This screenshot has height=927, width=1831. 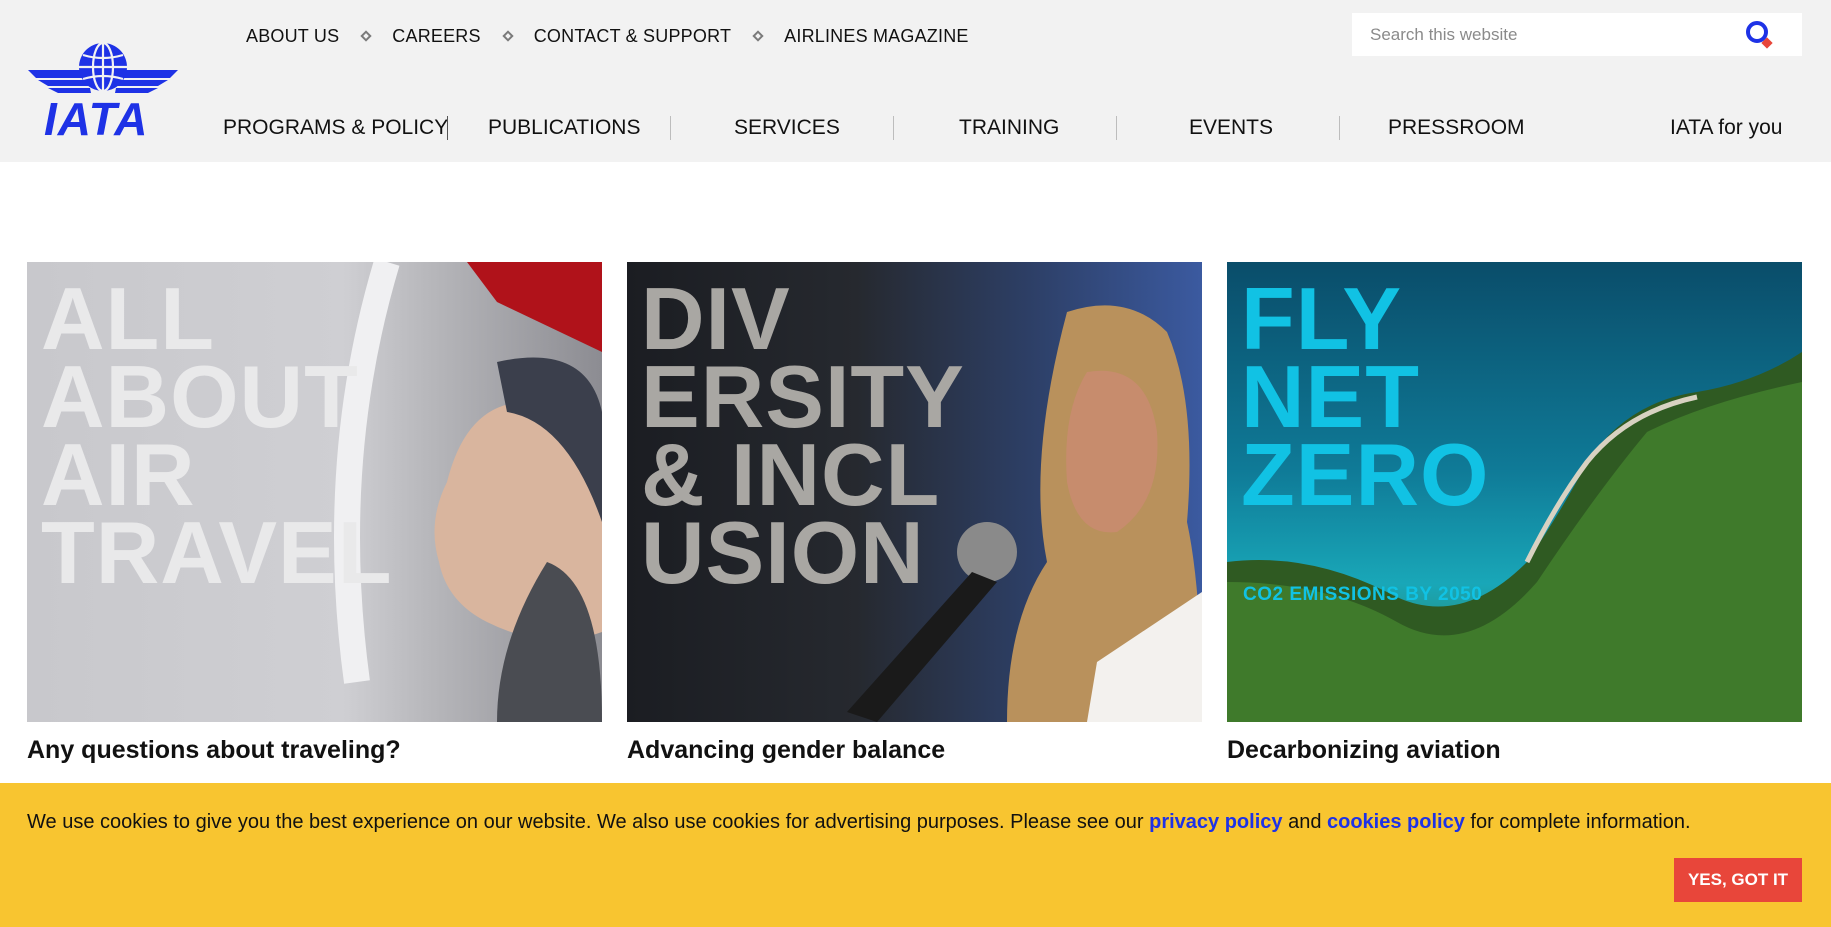 What do you see at coordinates (564, 128) in the screenshot?
I see `nav-publications: PUBLICATIONS` at bounding box center [564, 128].